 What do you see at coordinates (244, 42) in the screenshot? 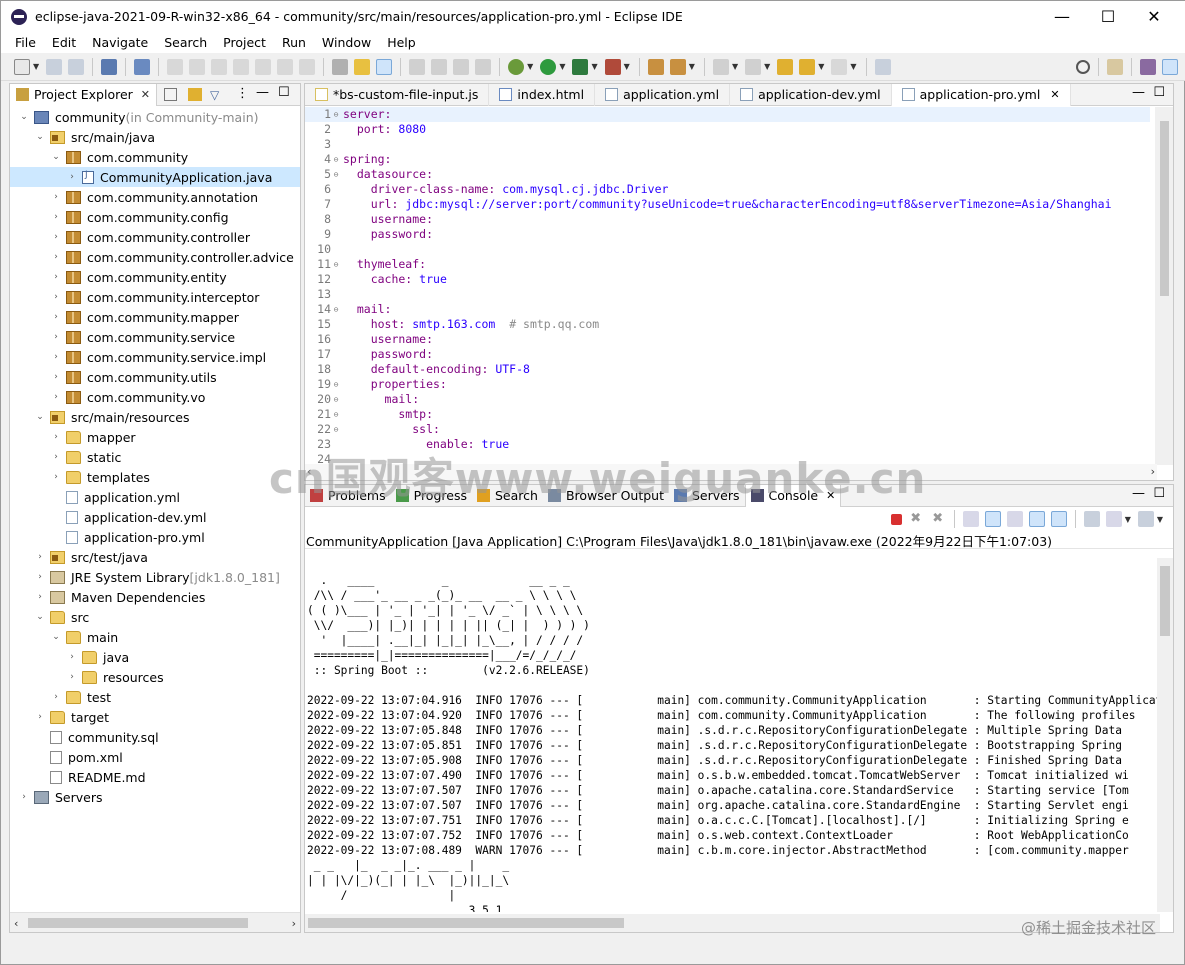
I see `menu-project: Project` at bounding box center [244, 42].